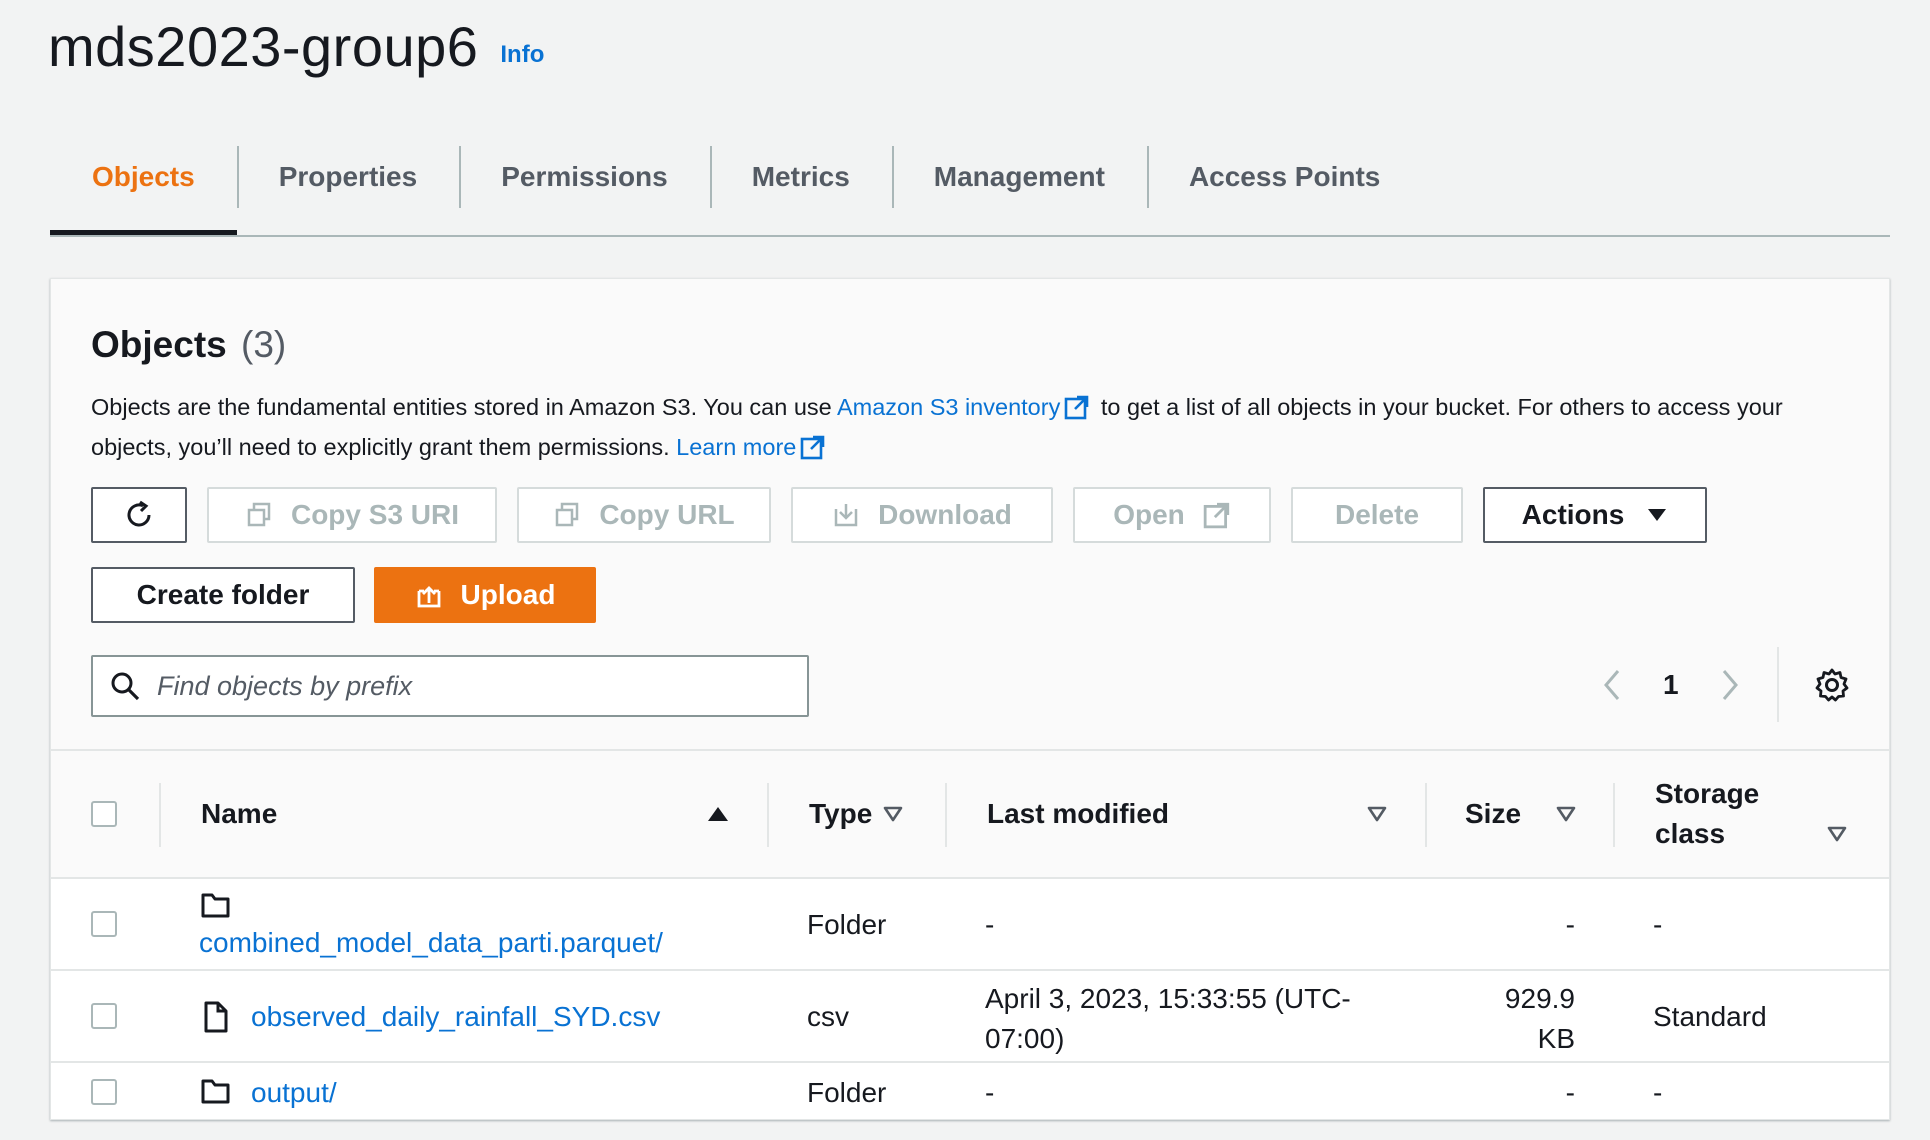 This screenshot has width=1930, height=1140. I want to click on objects-heading: Objects (3), so click(188, 345).